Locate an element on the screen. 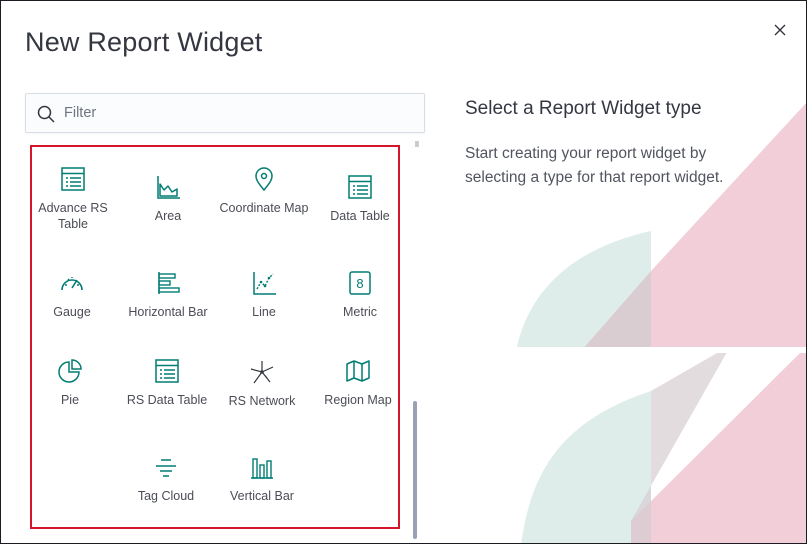 The image size is (807, 544). widget-label: Gauge is located at coordinates (72, 312).